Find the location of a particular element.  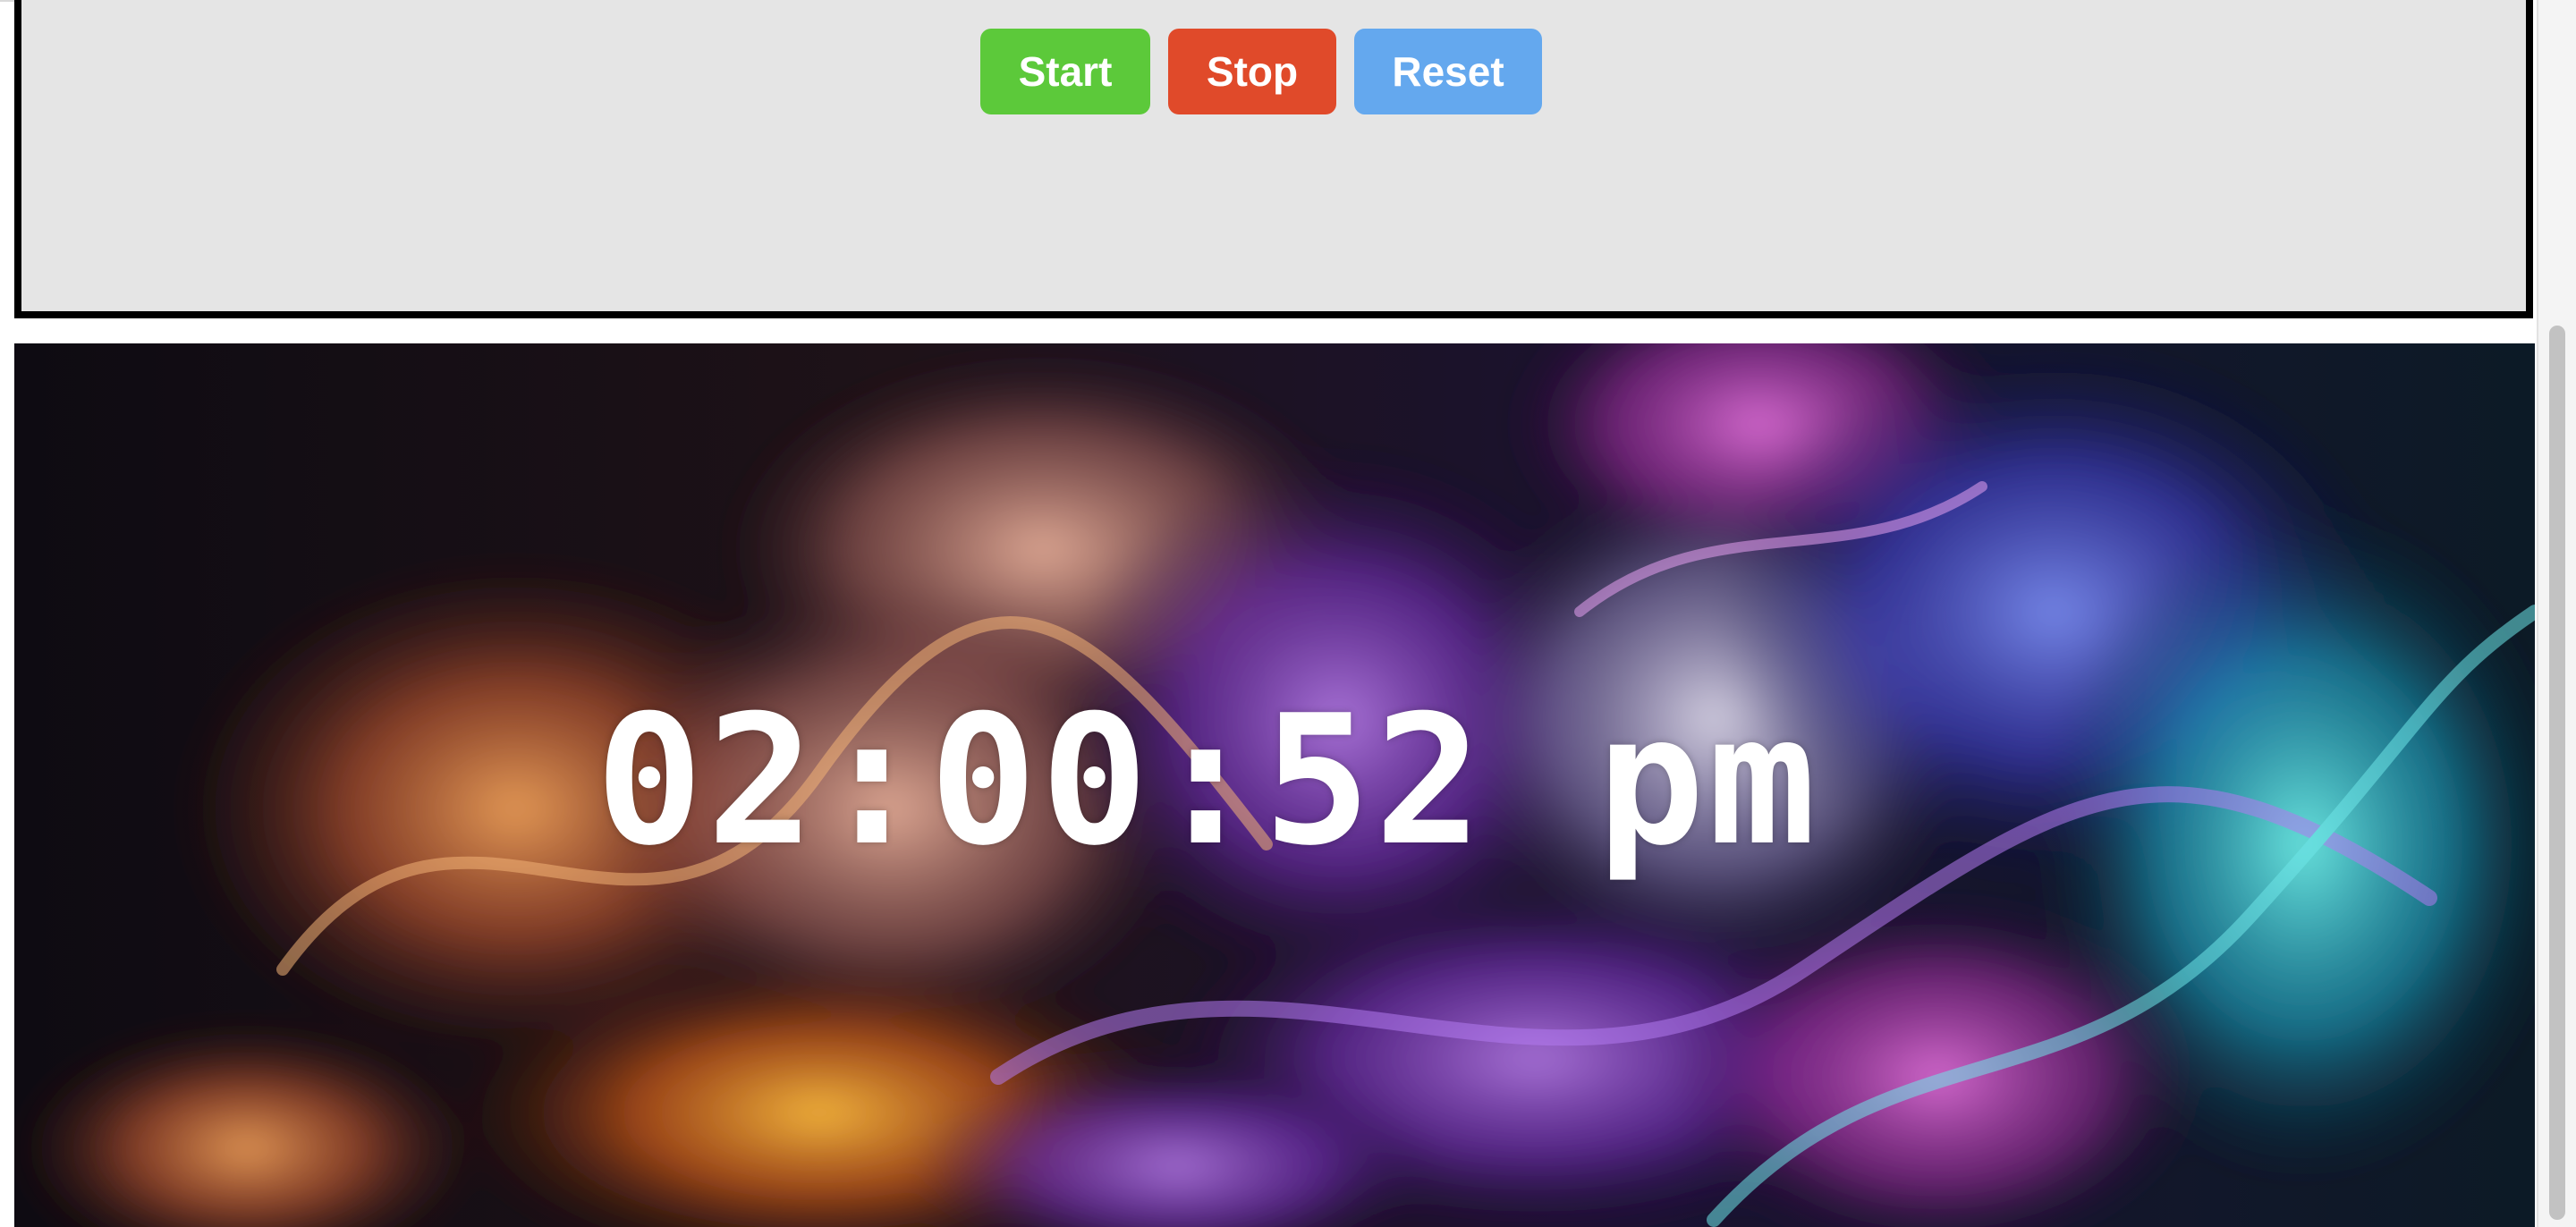

stop-button: Stop is located at coordinates (1252, 71).